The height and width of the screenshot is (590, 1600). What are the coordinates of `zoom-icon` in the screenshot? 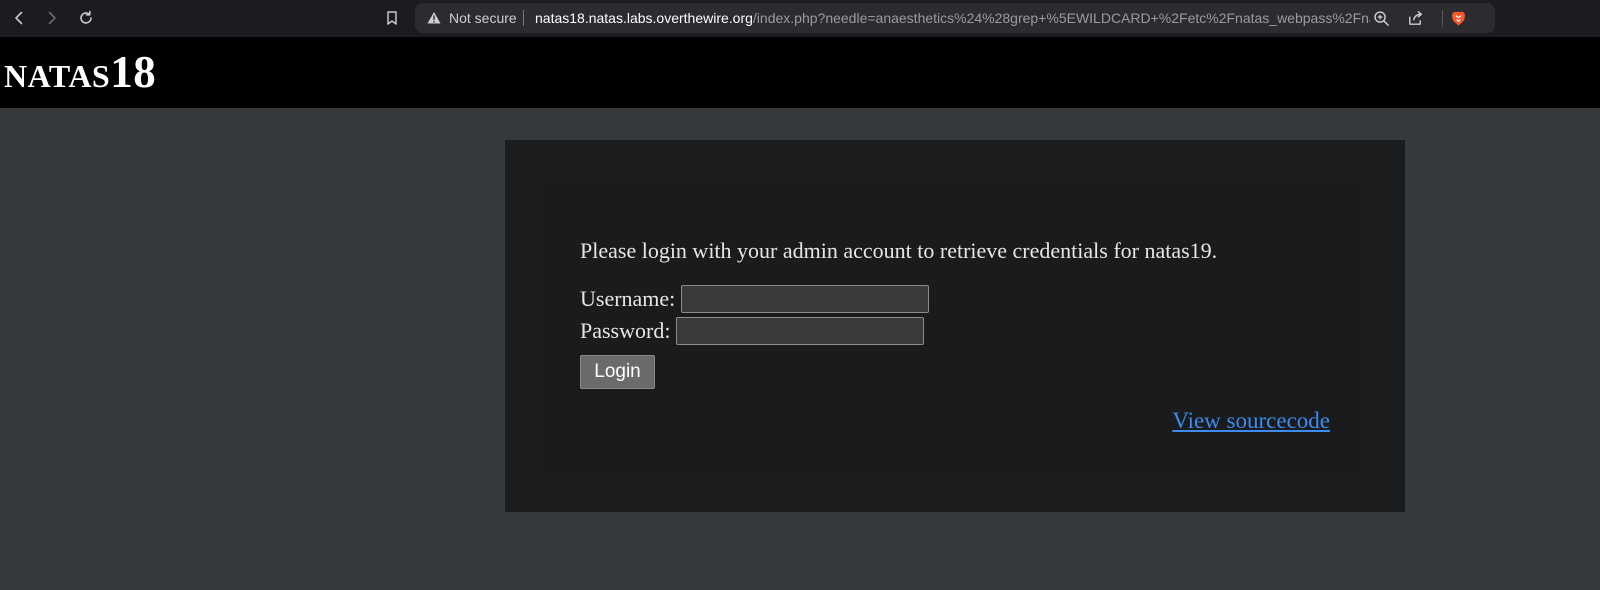 It's located at (1381, 18).